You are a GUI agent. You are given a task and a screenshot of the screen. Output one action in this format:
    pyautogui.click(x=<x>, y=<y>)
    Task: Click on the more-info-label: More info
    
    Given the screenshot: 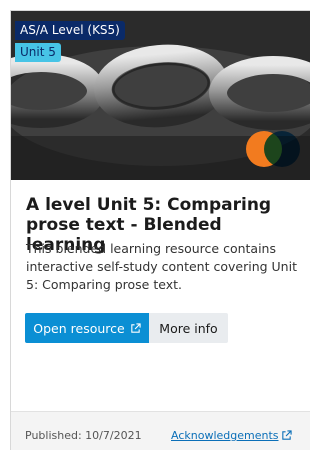 What is the action you would take?
    pyautogui.click(x=188, y=328)
    